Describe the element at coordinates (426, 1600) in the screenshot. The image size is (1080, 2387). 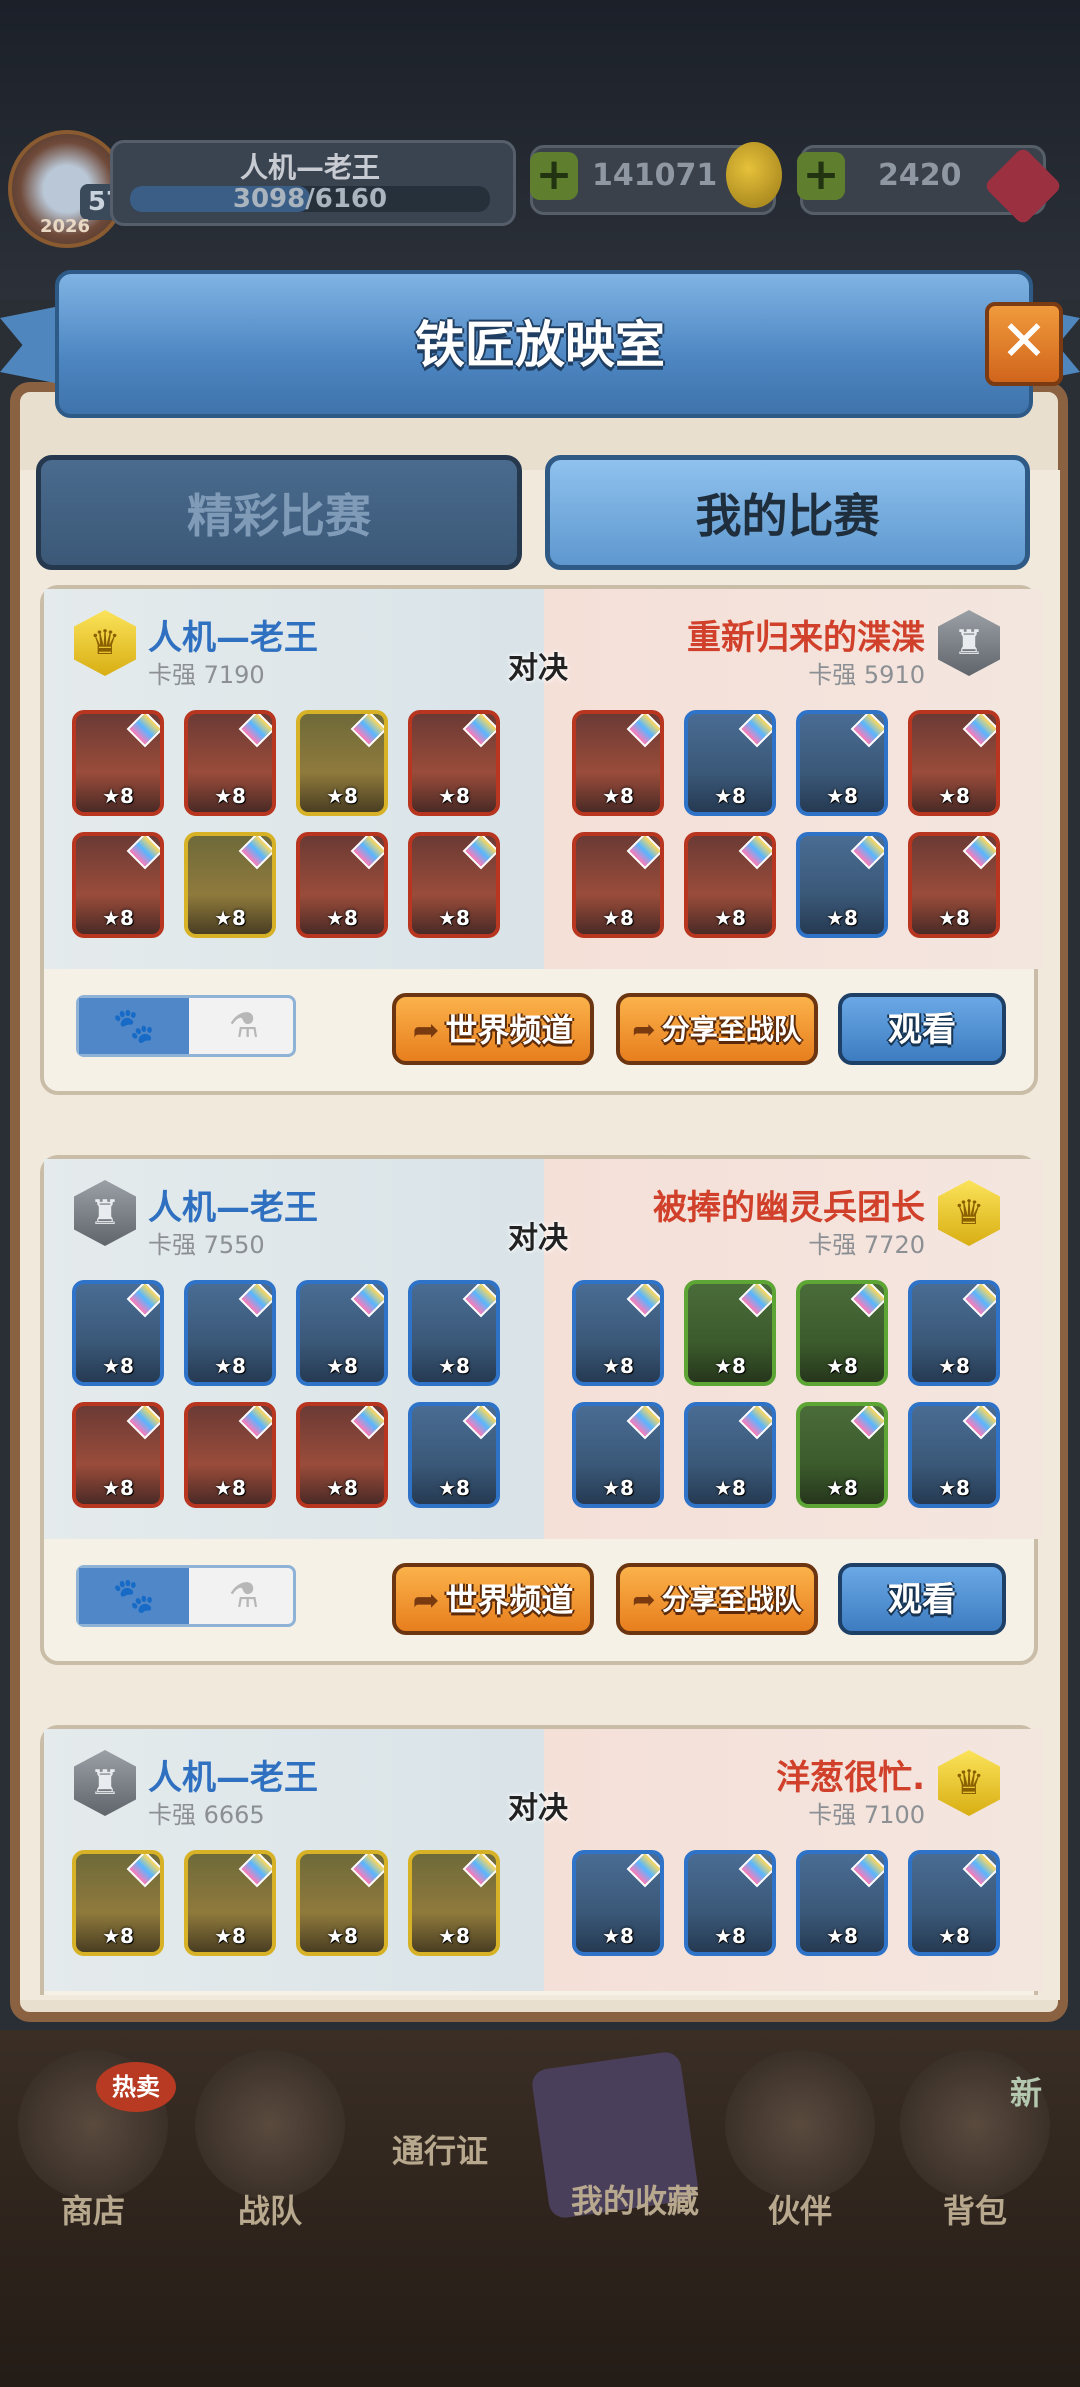
I see `share-arrow-icon: ➦` at that location.